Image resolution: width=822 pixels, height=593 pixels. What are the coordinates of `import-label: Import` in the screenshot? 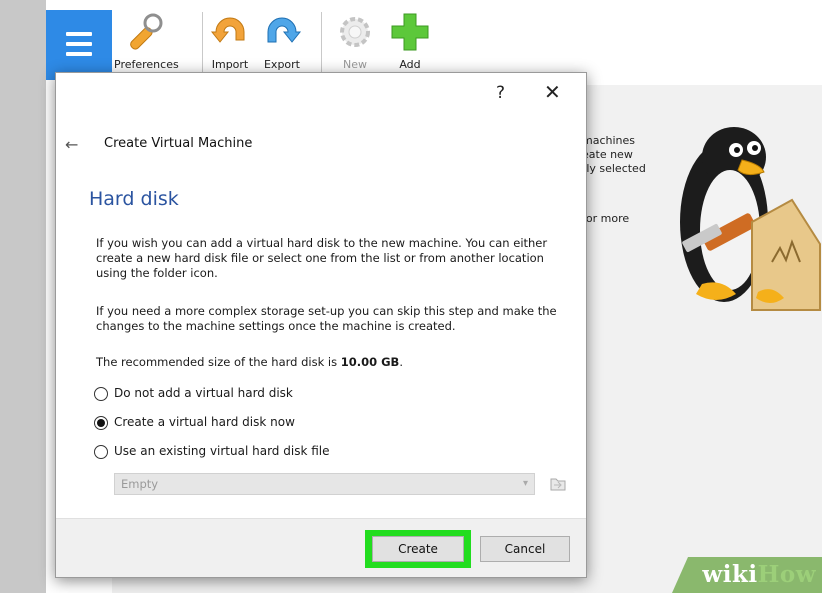 It's located at (230, 64).